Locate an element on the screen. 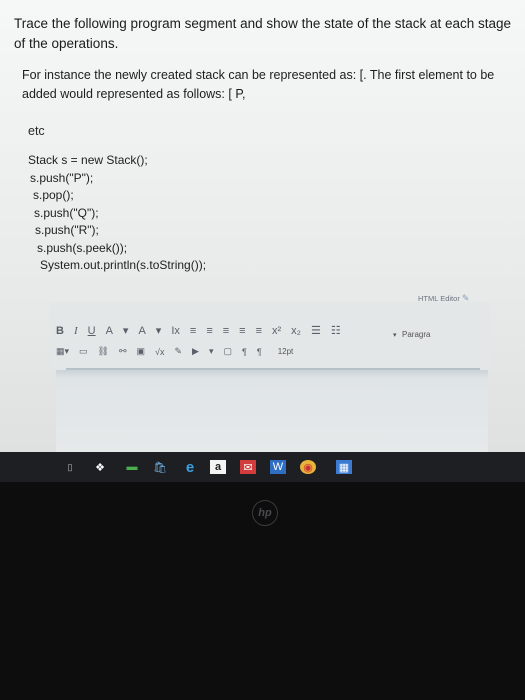 The image size is (525, 700). code-line: Stack s = new Stack(); is located at coordinates (88, 160).